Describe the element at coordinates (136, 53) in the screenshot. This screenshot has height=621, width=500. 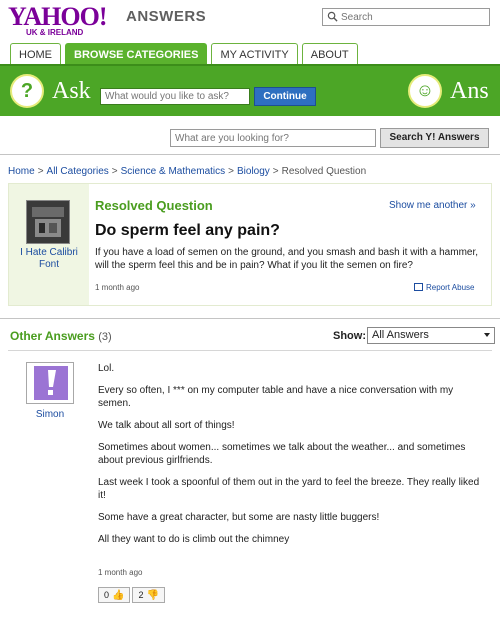
I see `tab-browse-categories: BROWSE CATEGORIES` at that location.